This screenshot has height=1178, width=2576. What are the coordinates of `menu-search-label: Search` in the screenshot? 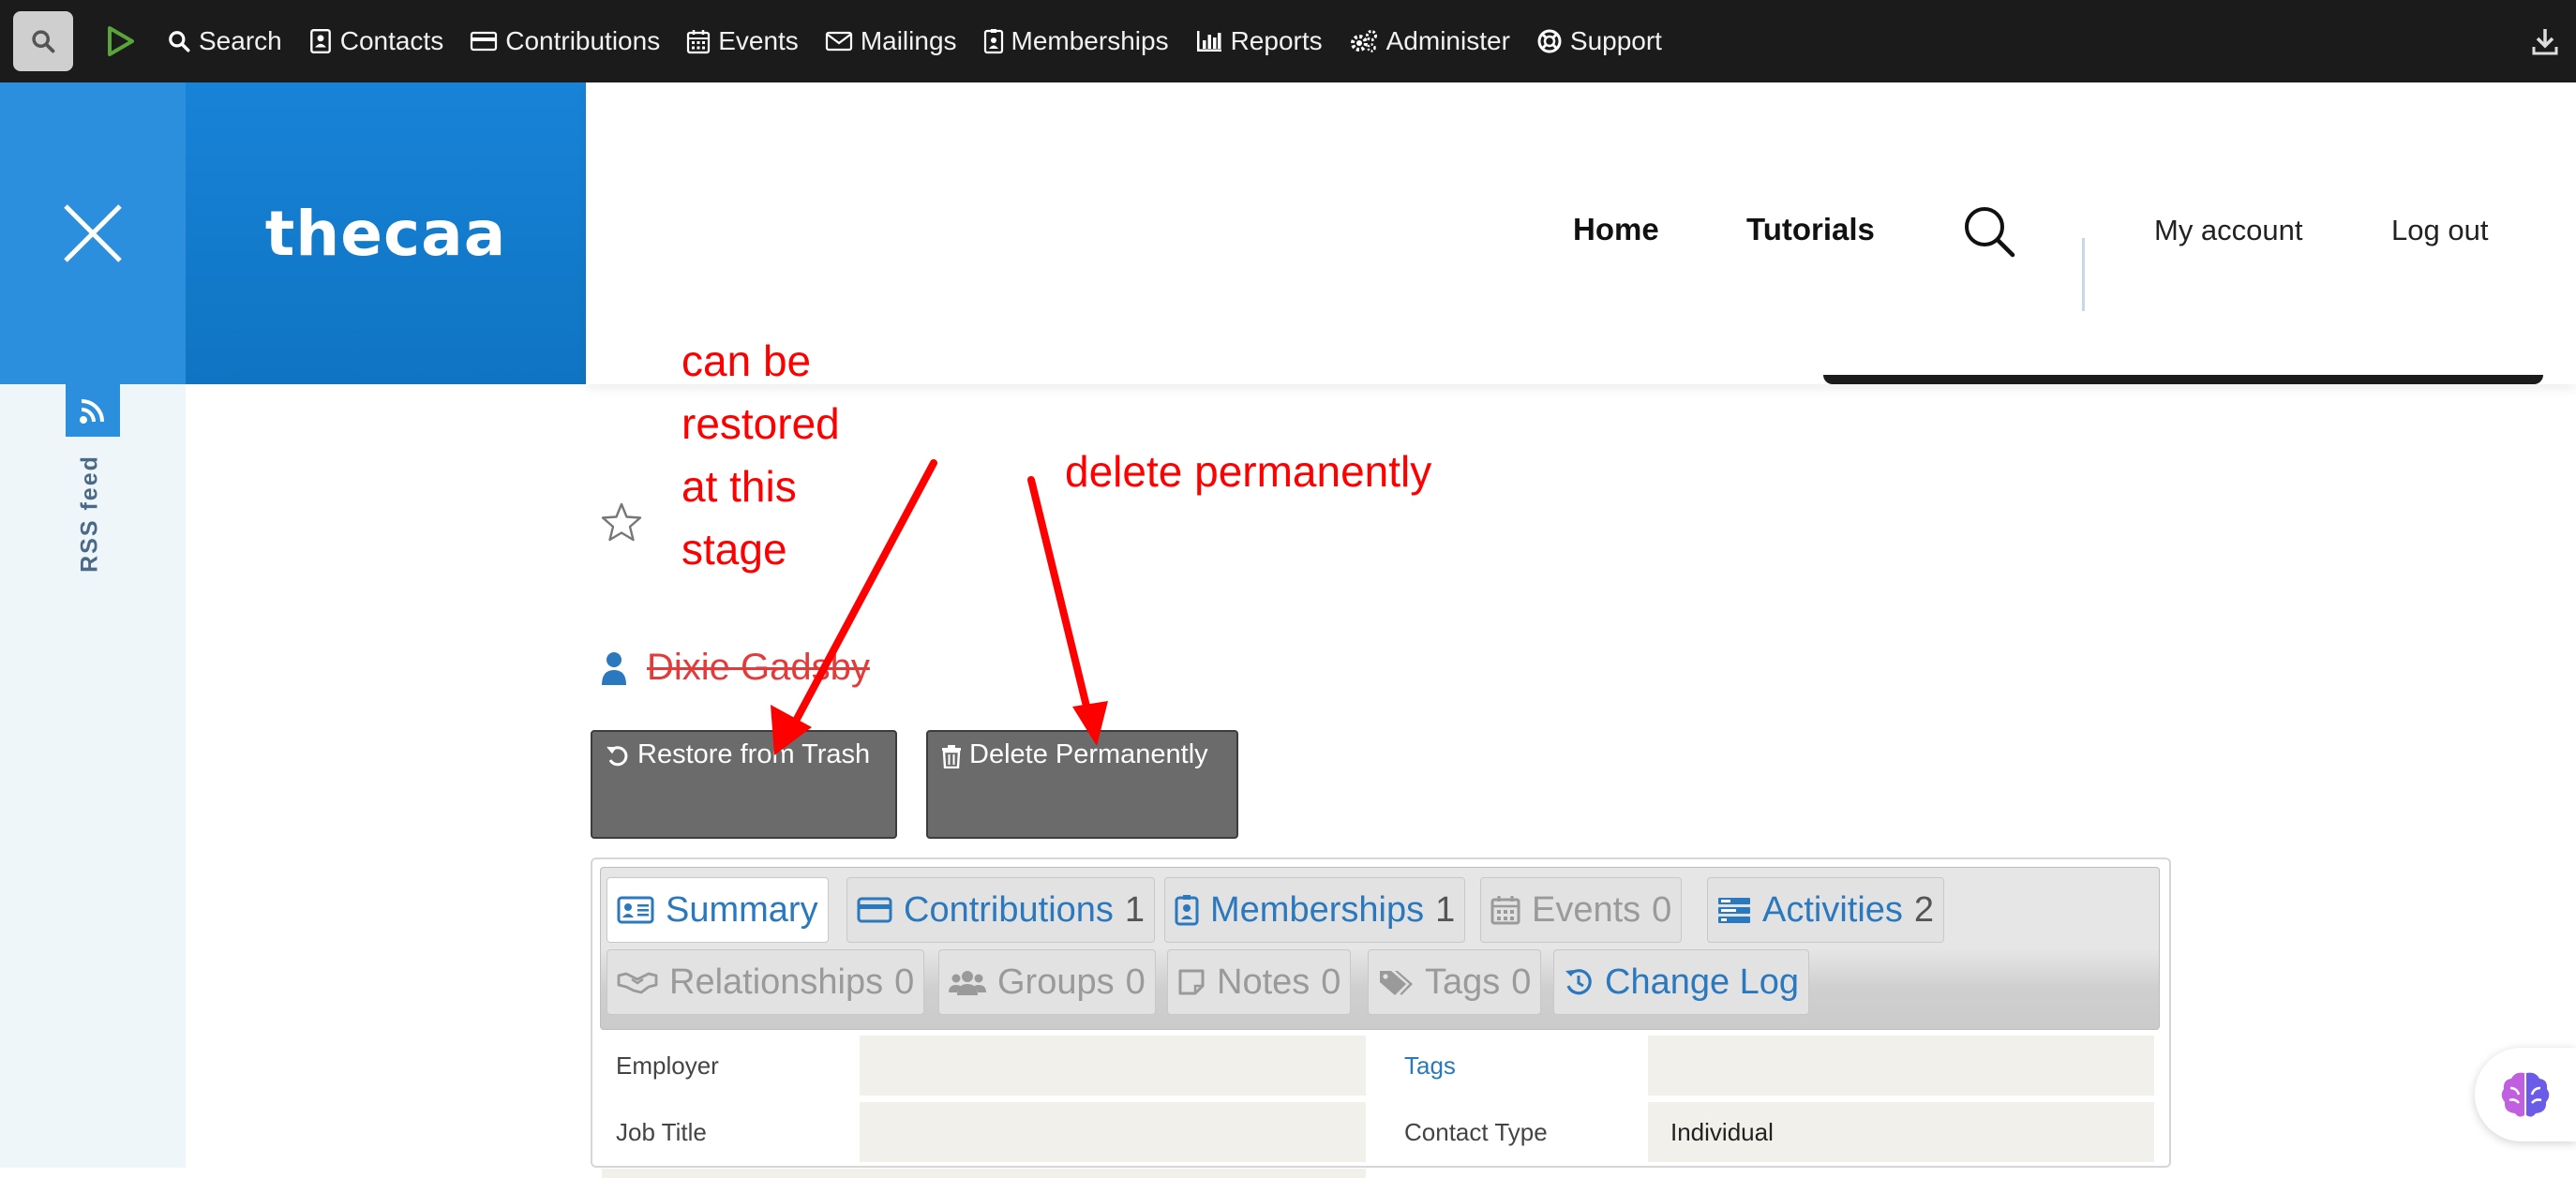 It's located at (240, 40).